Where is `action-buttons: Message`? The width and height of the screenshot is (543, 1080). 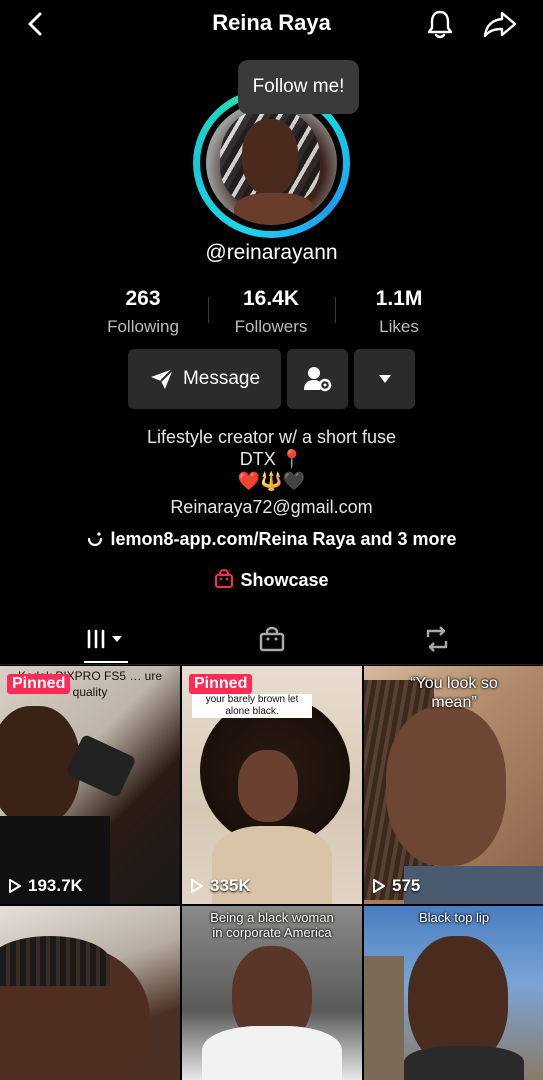 action-buttons: Message is located at coordinates (271, 379).